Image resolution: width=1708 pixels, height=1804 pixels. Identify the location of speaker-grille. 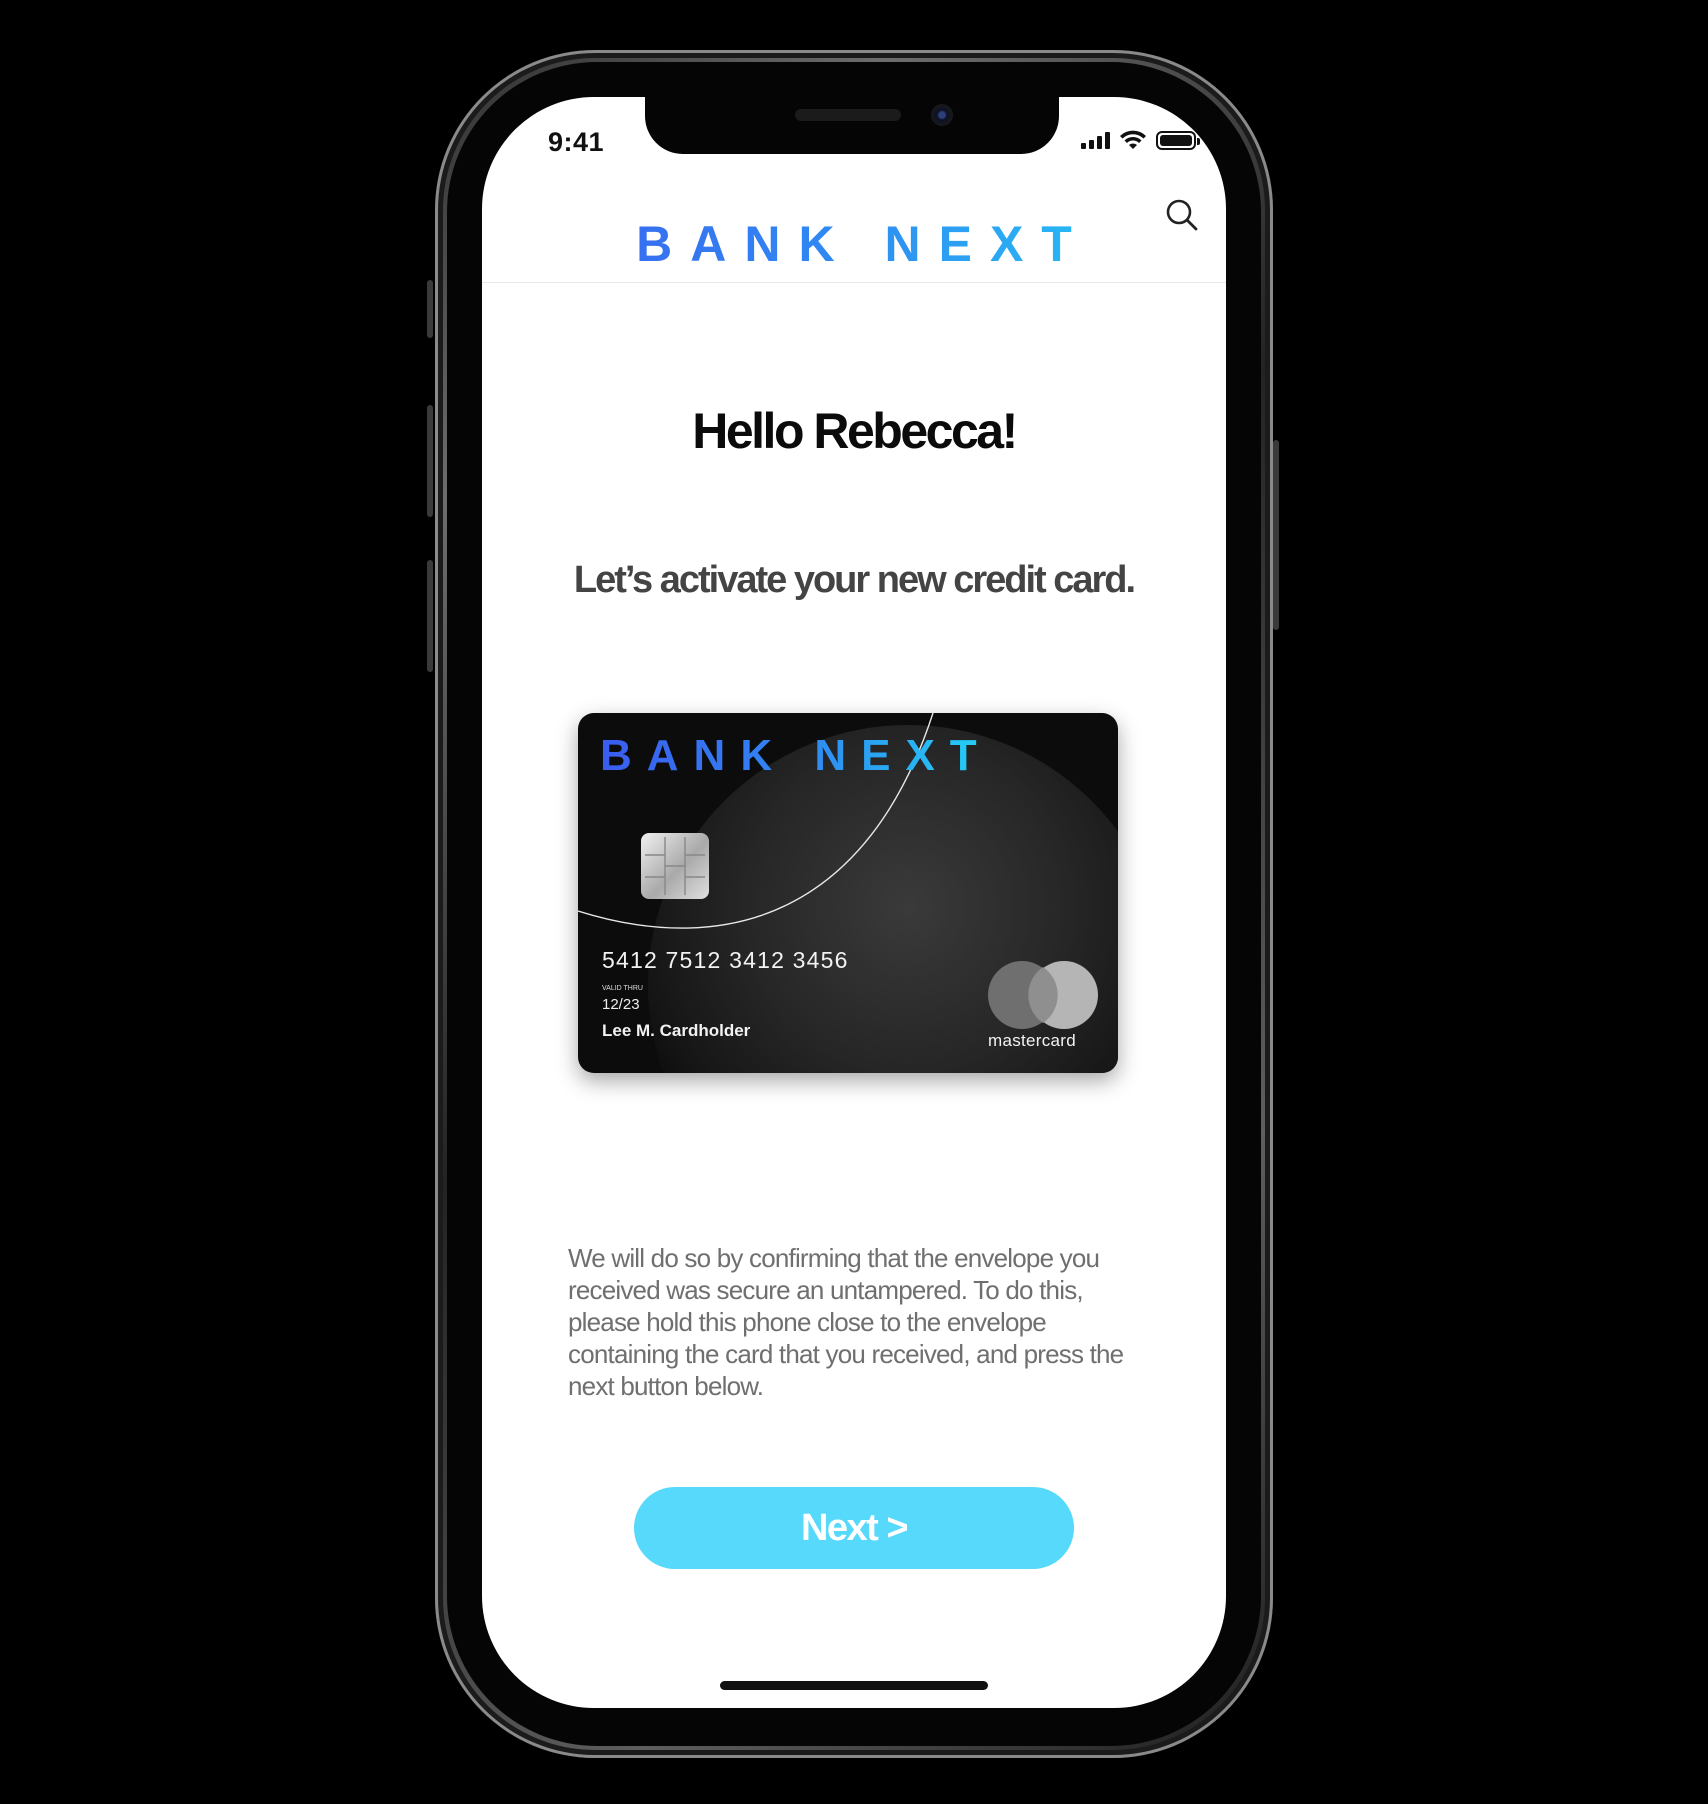
(848, 115).